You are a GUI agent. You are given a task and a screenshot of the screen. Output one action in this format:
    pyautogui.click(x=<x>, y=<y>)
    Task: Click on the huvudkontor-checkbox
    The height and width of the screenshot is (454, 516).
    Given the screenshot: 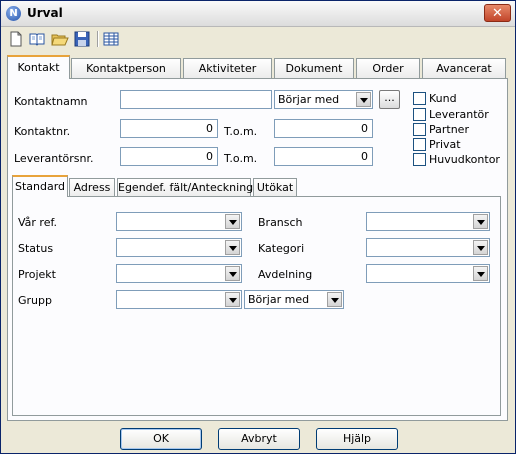 What is the action you would take?
    pyautogui.click(x=419, y=159)
    